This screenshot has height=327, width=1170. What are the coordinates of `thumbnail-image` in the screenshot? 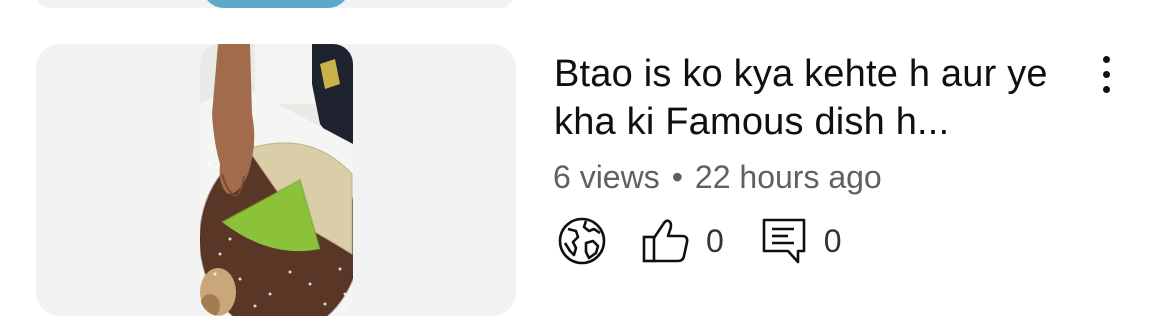 It's located at (276, 180).